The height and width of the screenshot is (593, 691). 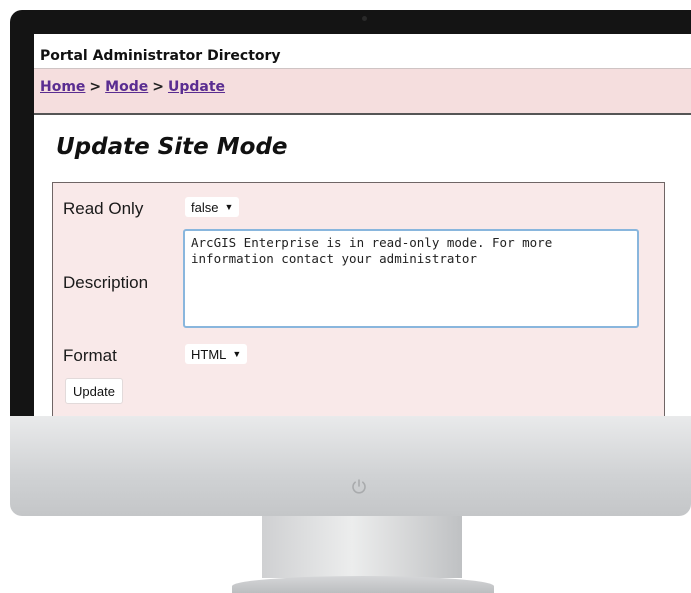 What do you see at coordinates (94, 391) in the screenshot?
I see `update-button: Update` at bounding box center [94, 391].